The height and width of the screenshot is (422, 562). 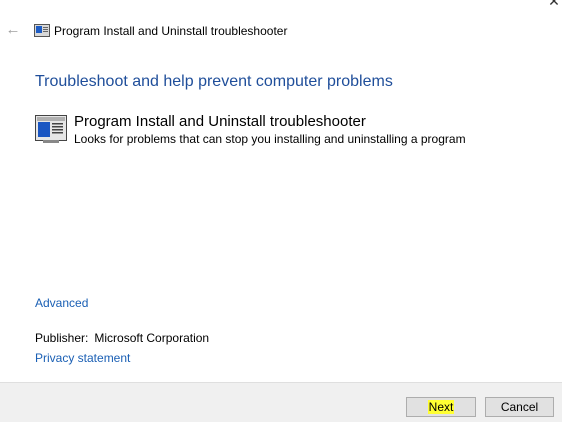 I want to click on privacy-statement-link: Privacy statement, so click(x=82, y=358).